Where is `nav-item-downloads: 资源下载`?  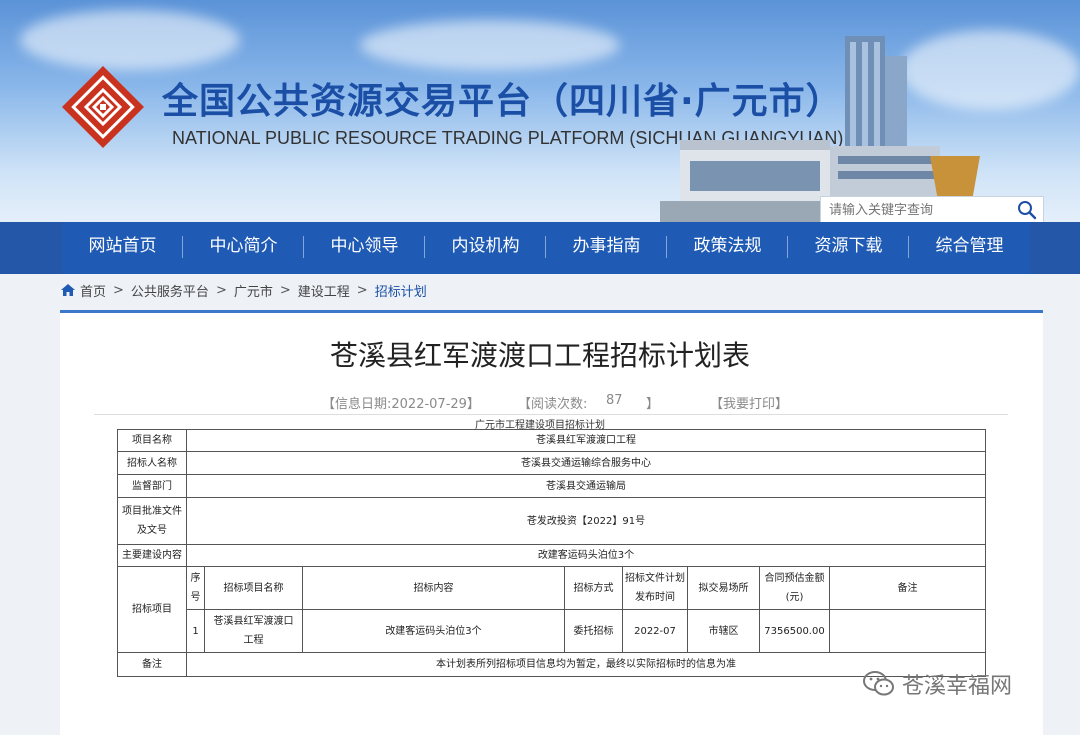 nav-item-downloads: 资源下载 is located at coordinates (848, 248).